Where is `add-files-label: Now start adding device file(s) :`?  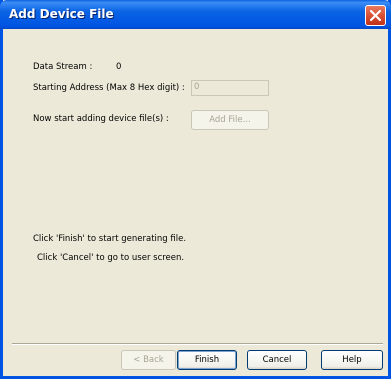 add-files-label: Now start adding device file(s) : is located at coordinates (101, 119).